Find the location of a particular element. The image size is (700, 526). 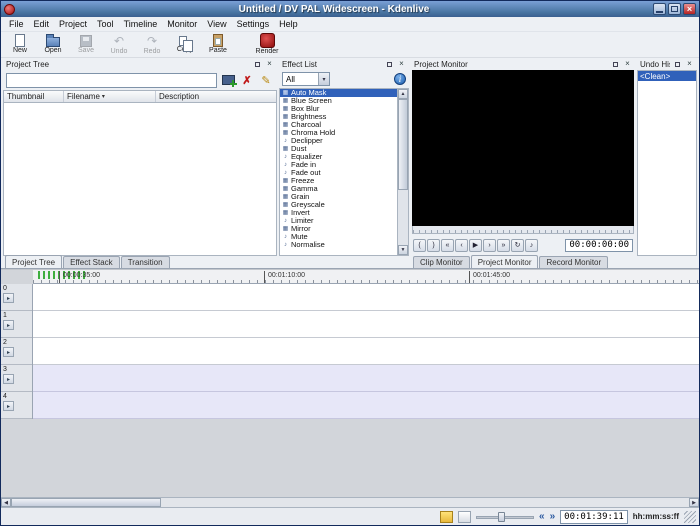

search-input is located at coordinates (111, 80).